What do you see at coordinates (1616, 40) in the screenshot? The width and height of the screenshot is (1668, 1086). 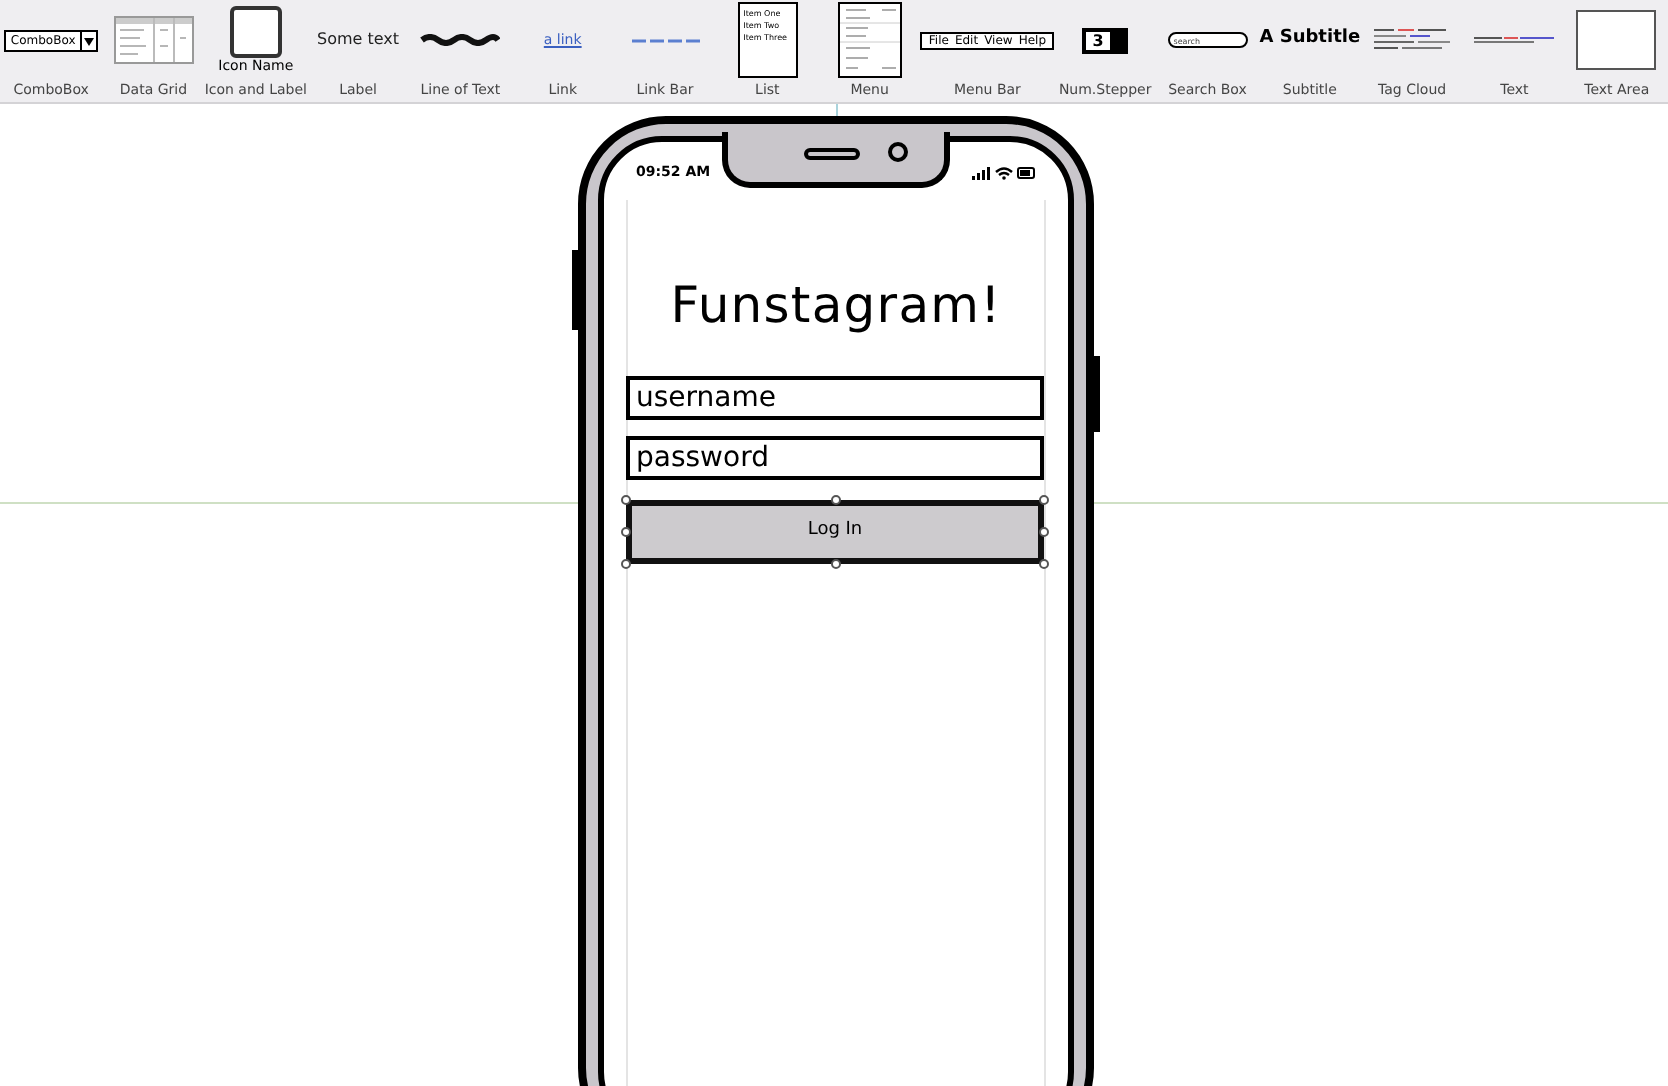 I see `text-area-preview` at bounding box center [1616, 40].